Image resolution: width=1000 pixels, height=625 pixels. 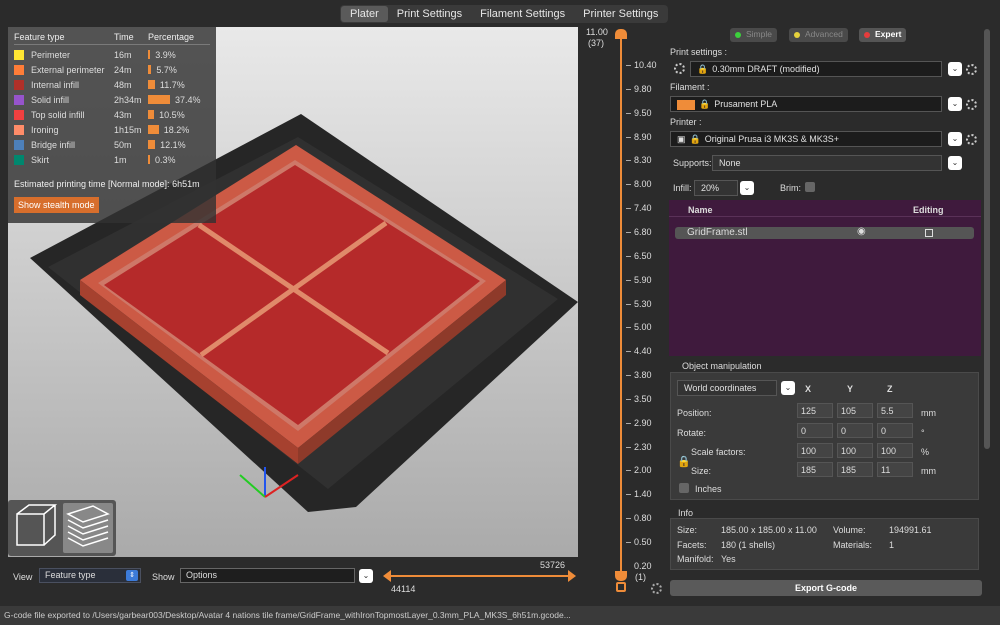 What do you see at coordinates (705, 104) in the screenshot?
I see `lock-icon: 🔒` at bounding box center [705, 104].